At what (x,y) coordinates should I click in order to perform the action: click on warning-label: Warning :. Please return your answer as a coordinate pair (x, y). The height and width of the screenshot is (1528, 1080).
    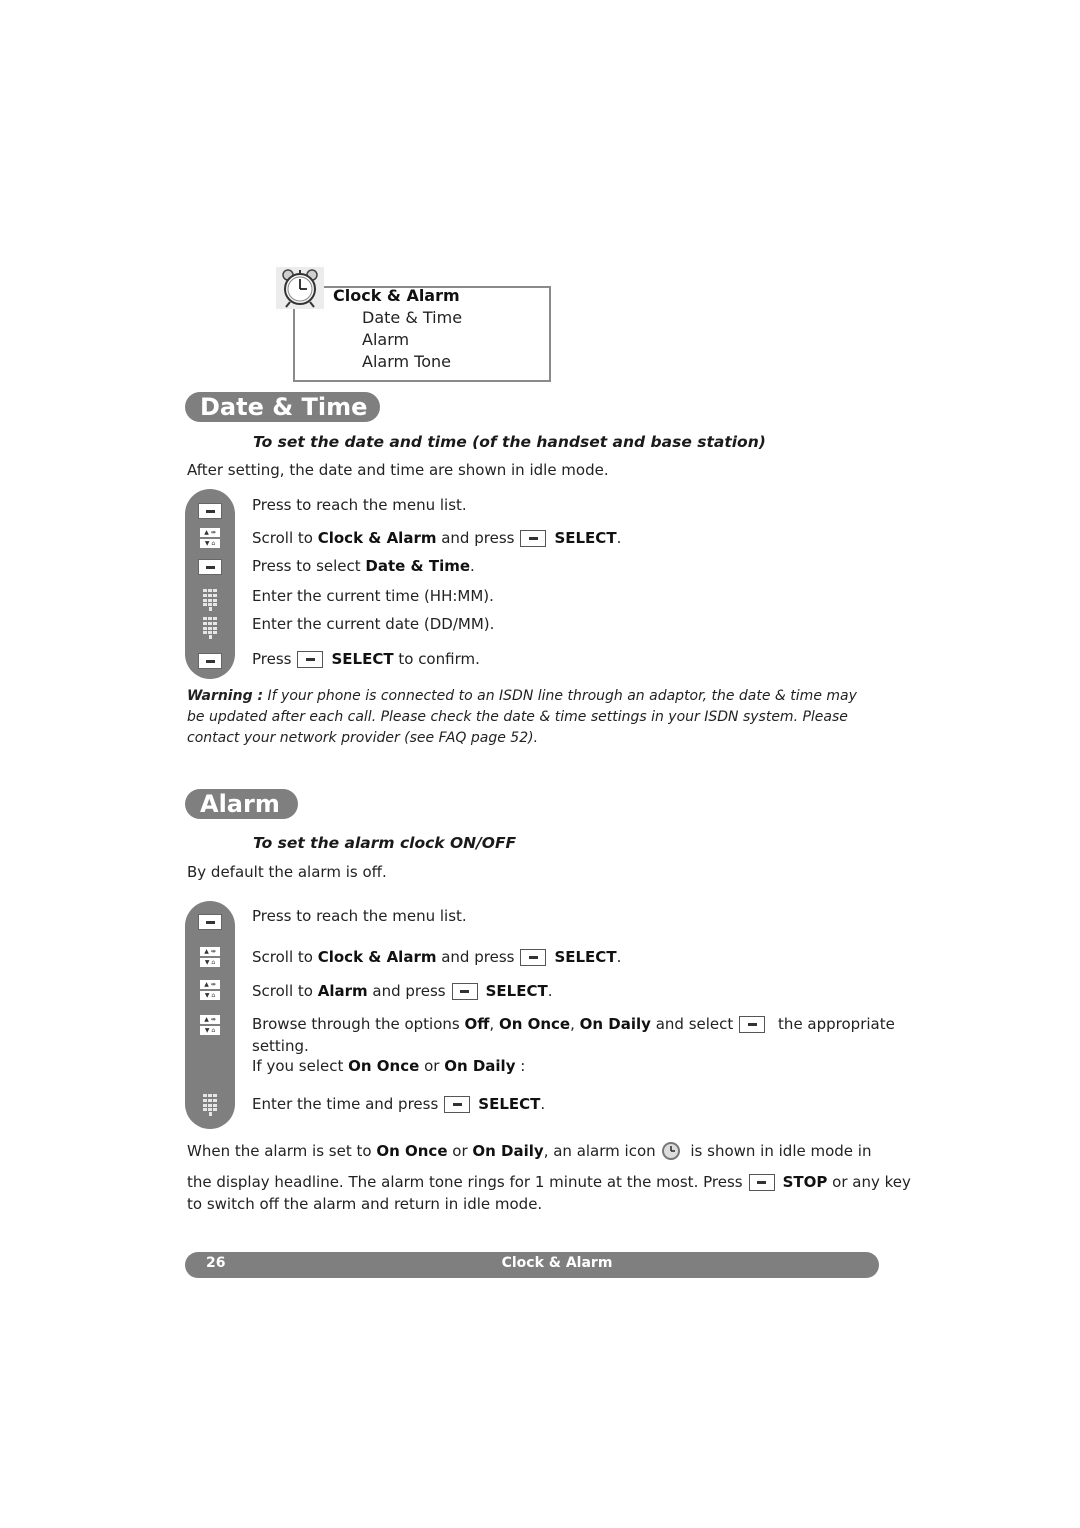
    Looking at the image, I should click on (225, 696).